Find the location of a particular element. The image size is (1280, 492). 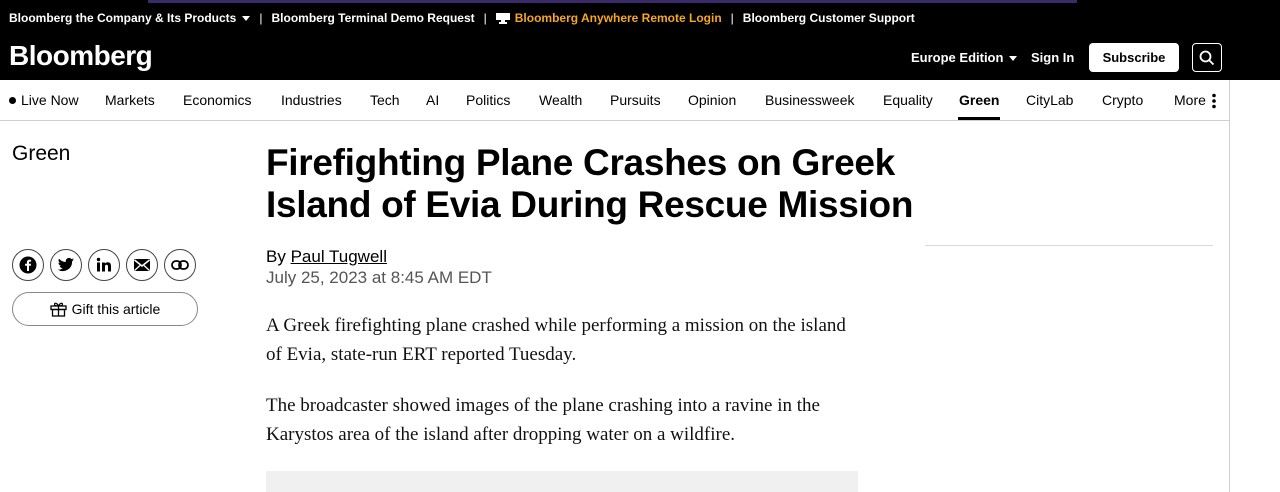

nav-item-wealth: Wealth is located at coordinates (560, 100).